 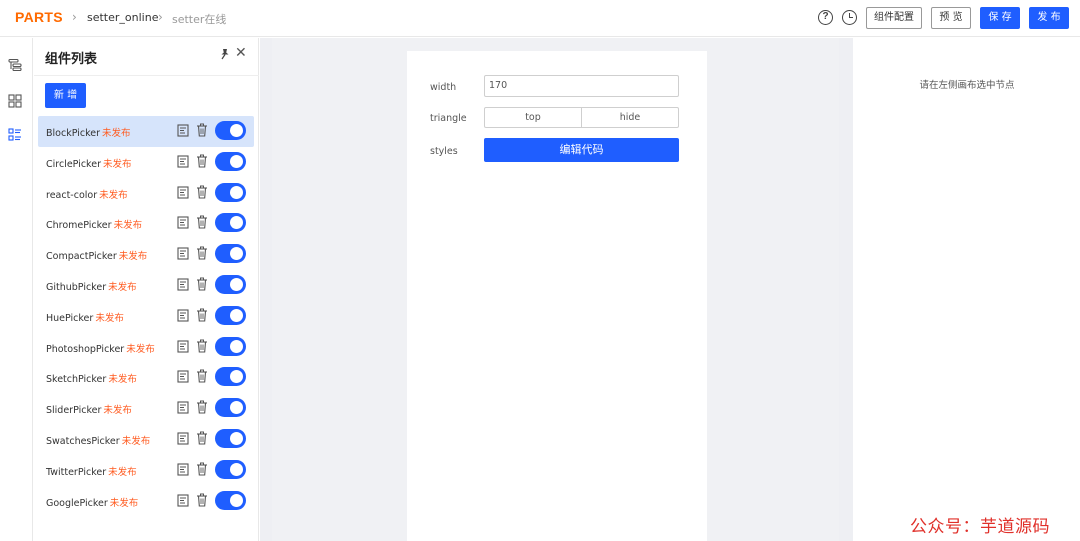 I want to click on outline-tree-icon, so click(x=15, y=65).